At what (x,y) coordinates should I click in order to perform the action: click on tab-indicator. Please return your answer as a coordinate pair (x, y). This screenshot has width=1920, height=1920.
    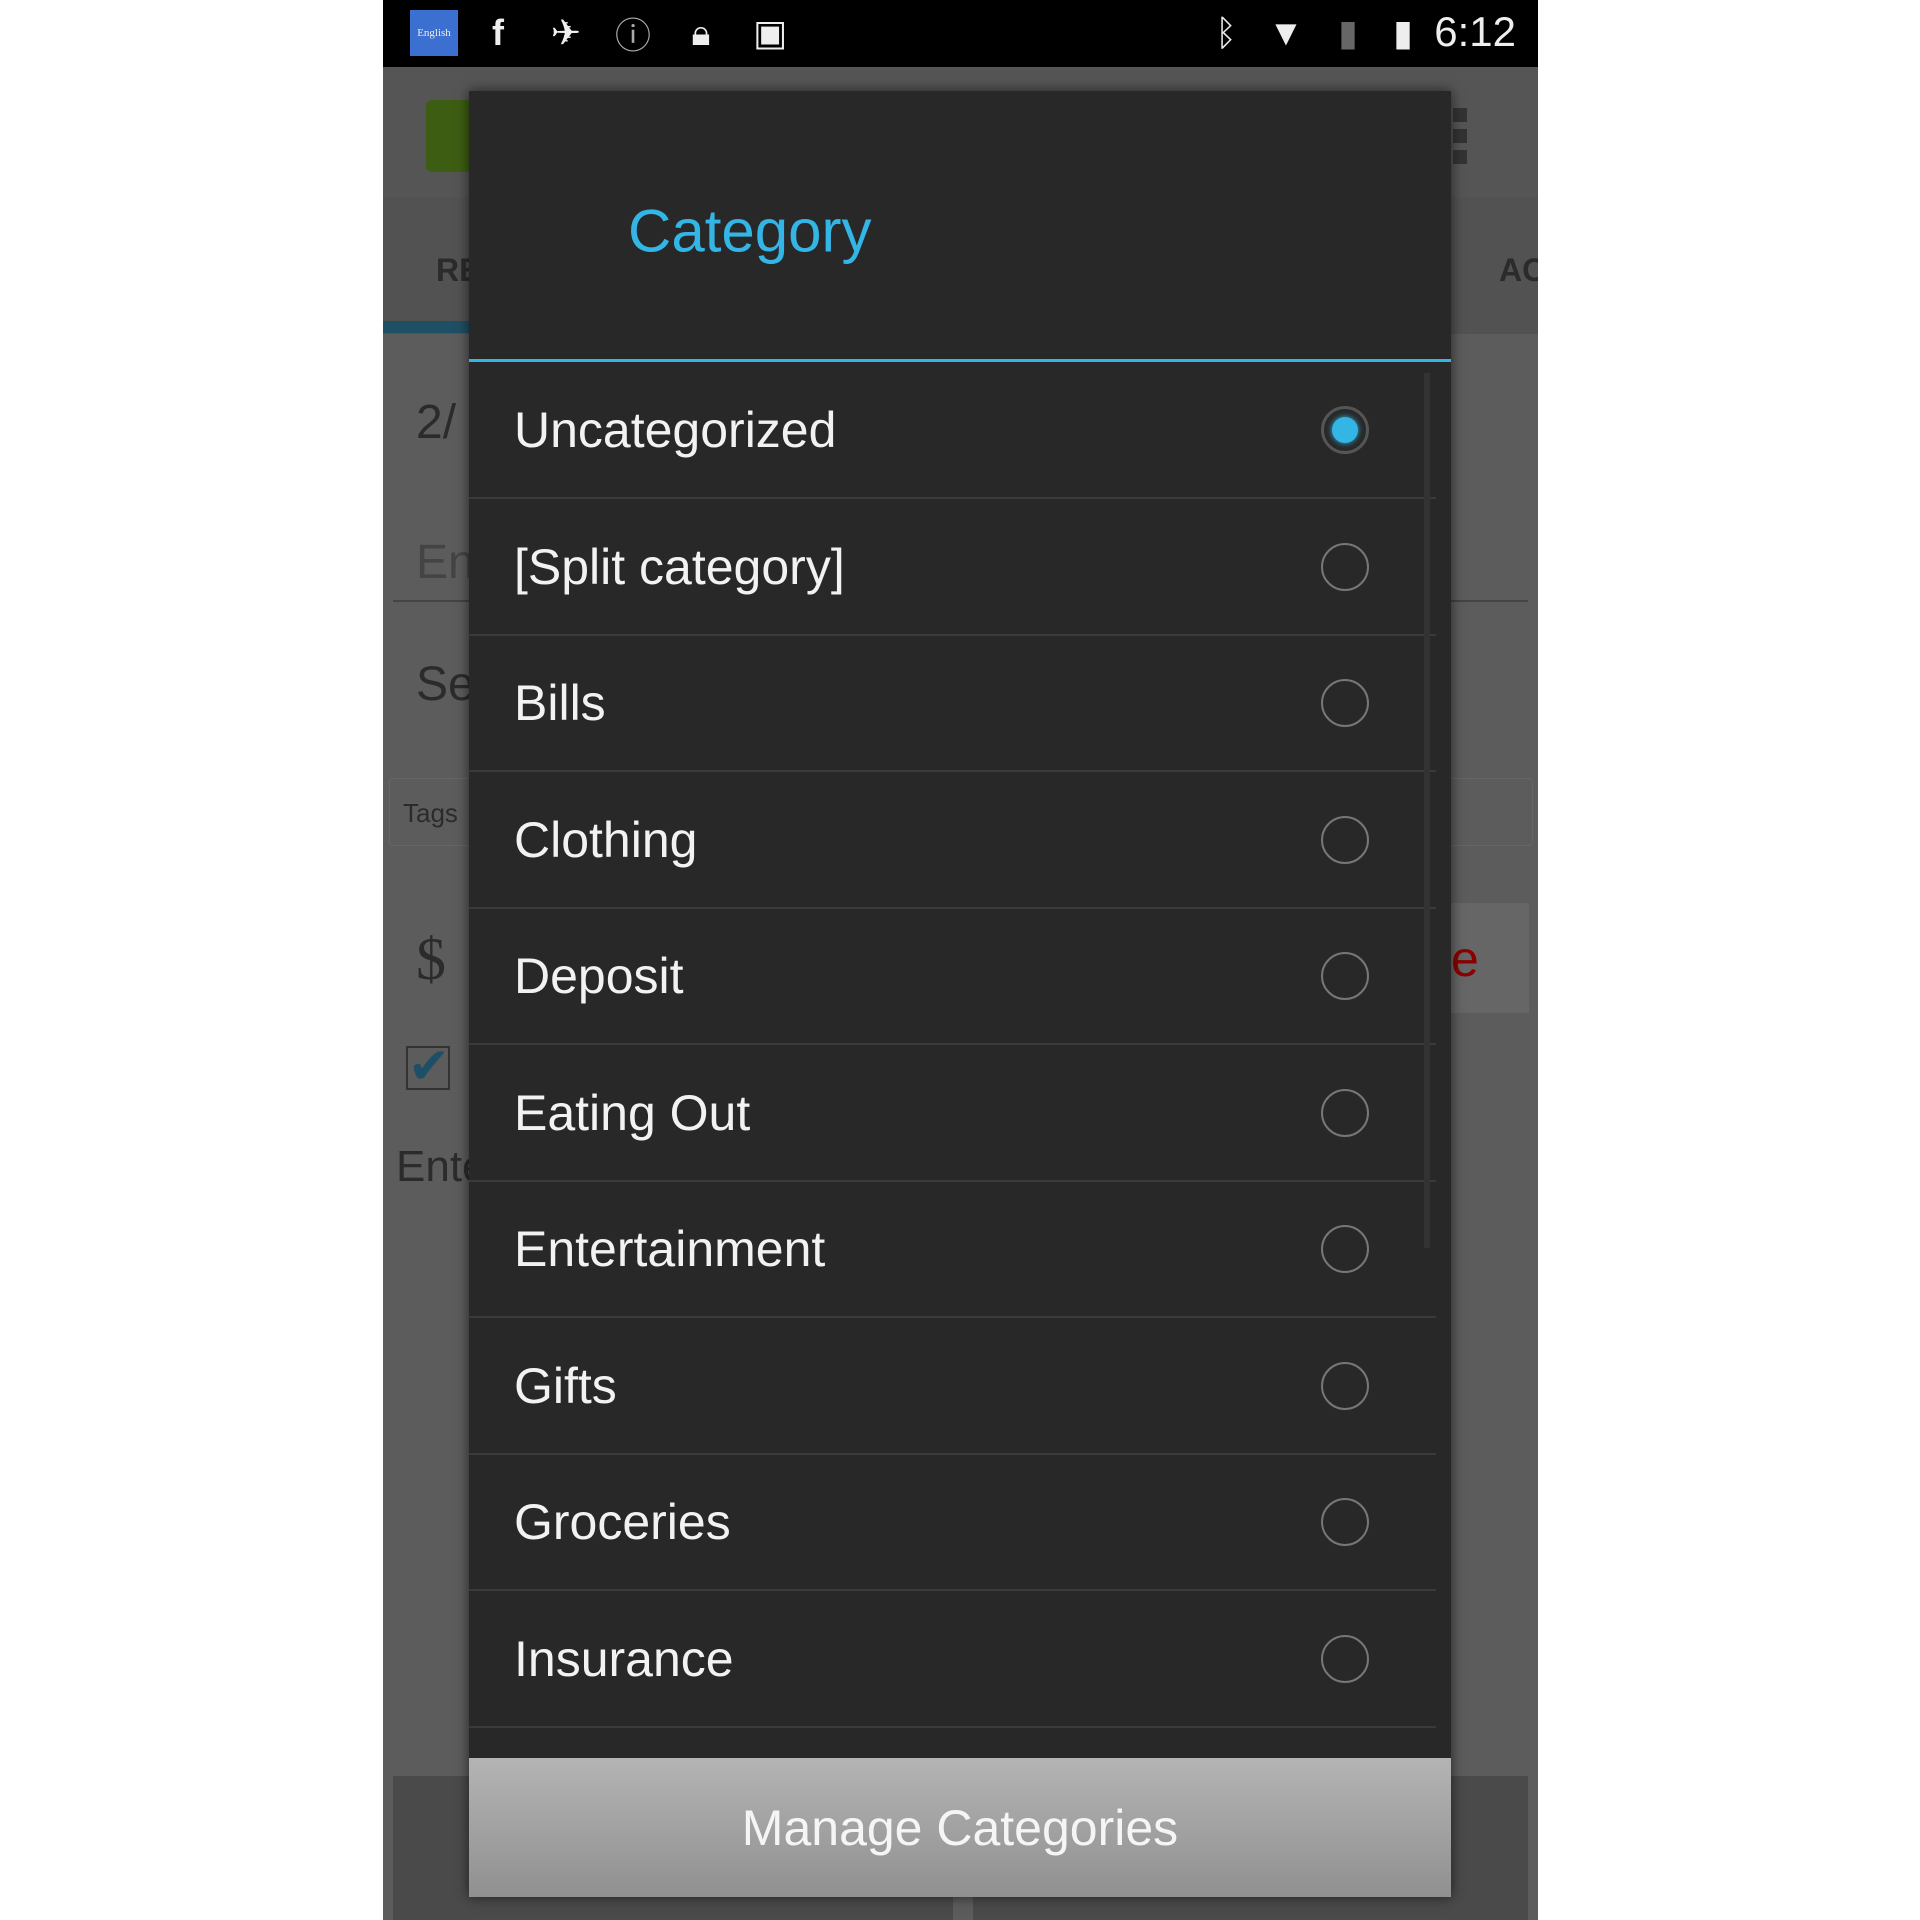
    Looking at the image, I should click on (428, 327).